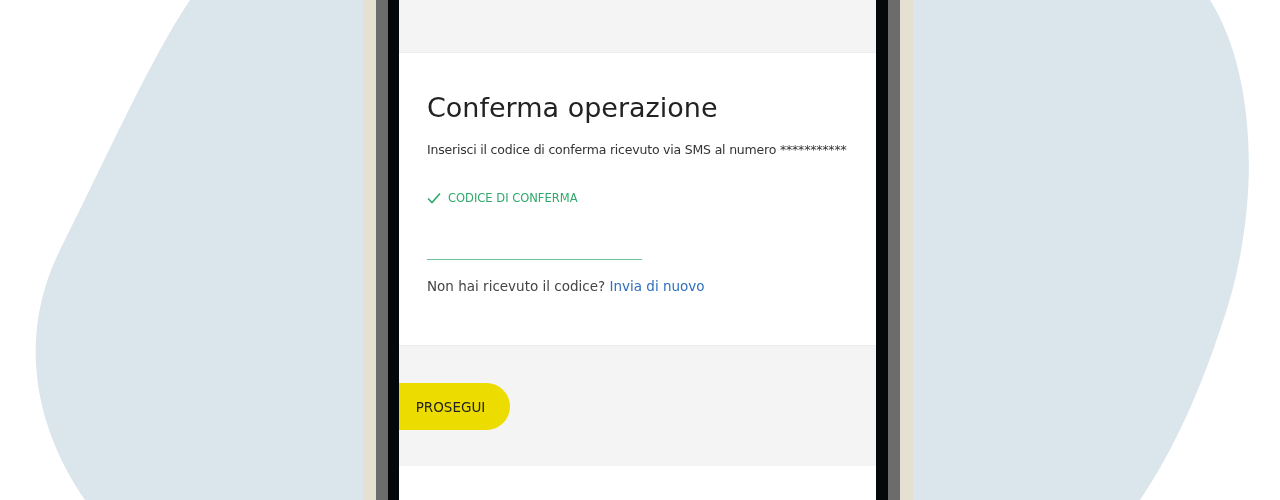 The image size is (1280, 500). What do you see at coordinates (454, 406) in the screenshot?
I see `continue-button: PROSEGUI` at bounding box center [454, 406].